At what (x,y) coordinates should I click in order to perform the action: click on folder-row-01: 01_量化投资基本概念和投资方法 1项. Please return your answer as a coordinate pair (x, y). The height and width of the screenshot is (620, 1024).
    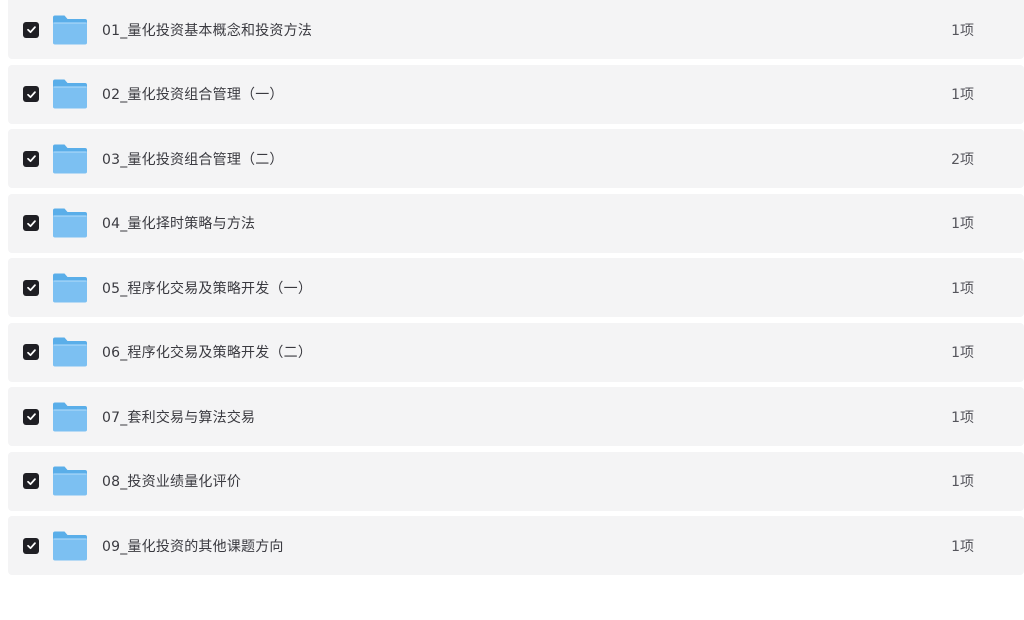
    Looking at the image, I should click on (516, 29).